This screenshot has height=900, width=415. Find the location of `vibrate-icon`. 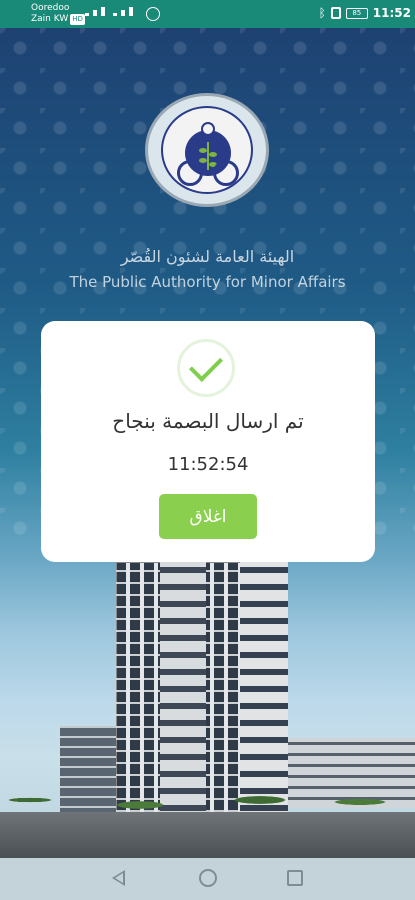

vibrate-icon is located at coordinates (335, 13).